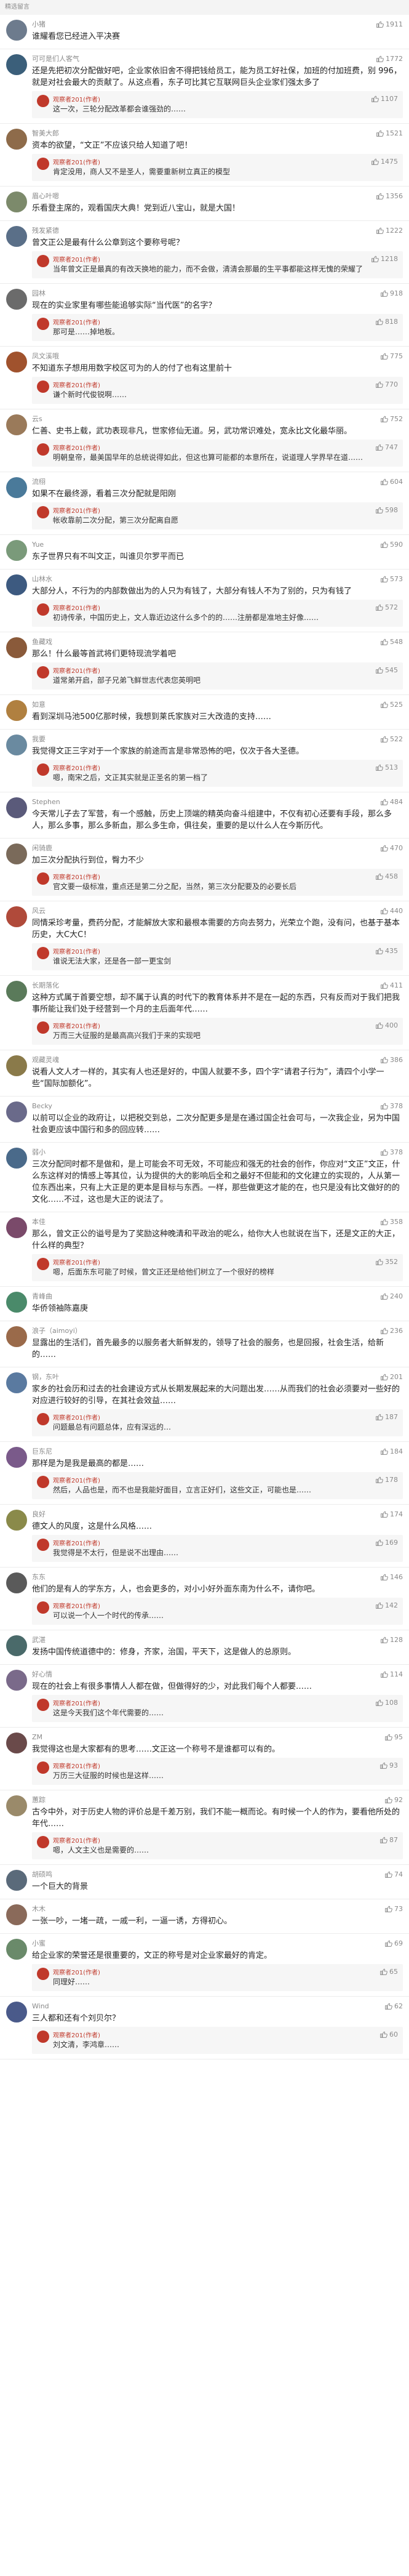 The image size is (409, 2576). What do you see at coordinates (204, 58) in the screenshot?
I see `comment-username: 可可是们人客气` at bounding box center [204, 58].